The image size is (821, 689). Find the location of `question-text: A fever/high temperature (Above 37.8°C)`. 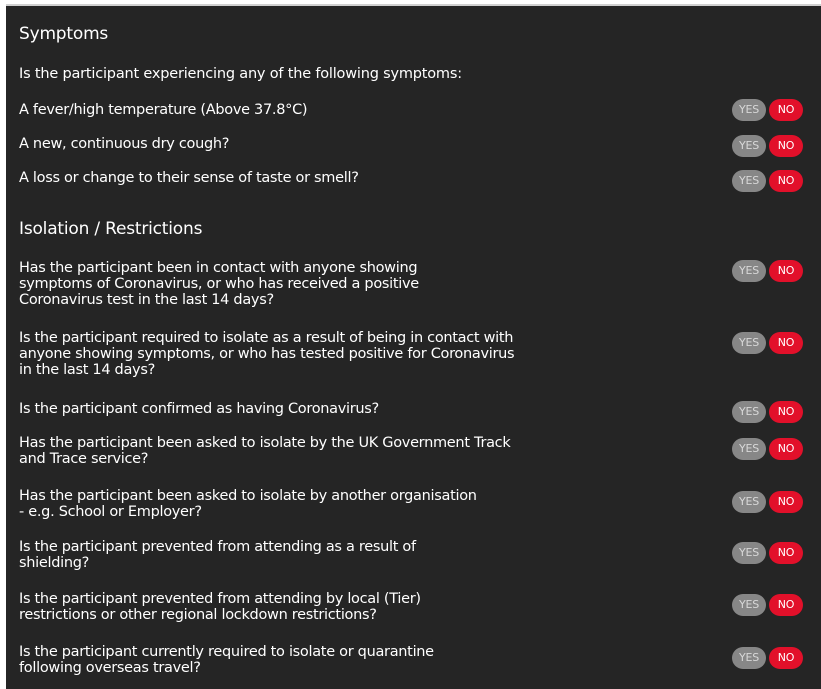

question-text: A fever/high temperature (Above 37.8°C) is located at coordinates (163, 110).